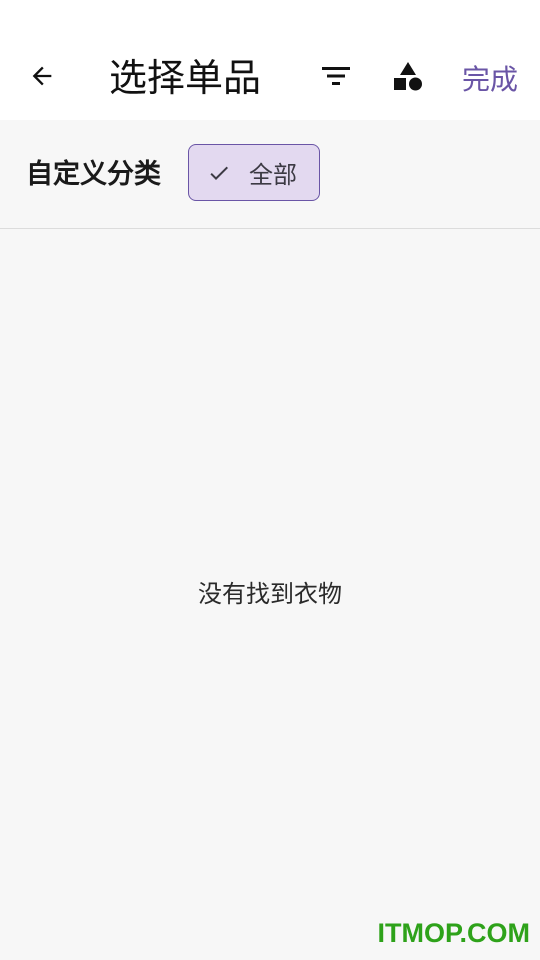 This screenshot has width=540, height=960. I want to click on category-shapes-button, so click(408, 78).